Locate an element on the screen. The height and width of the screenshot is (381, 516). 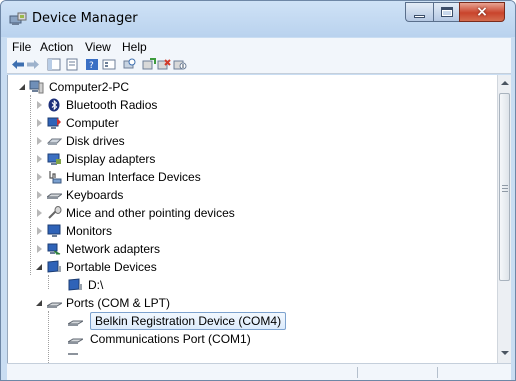
scroll-up-arrow-icon is located at coordinates (505, 83).